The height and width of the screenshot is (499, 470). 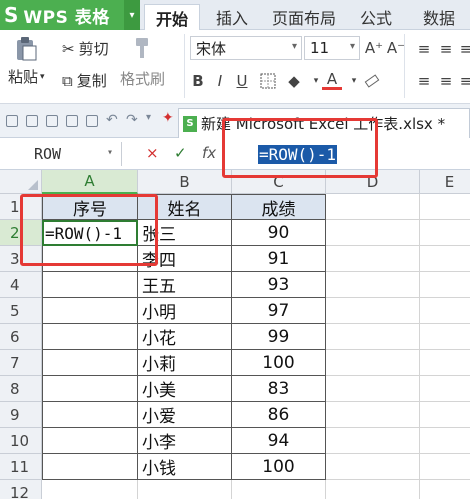 What do you see at coordinates (445, 389) in the screenshot?
I see `cell-e8` at bounding box center [445, 389].